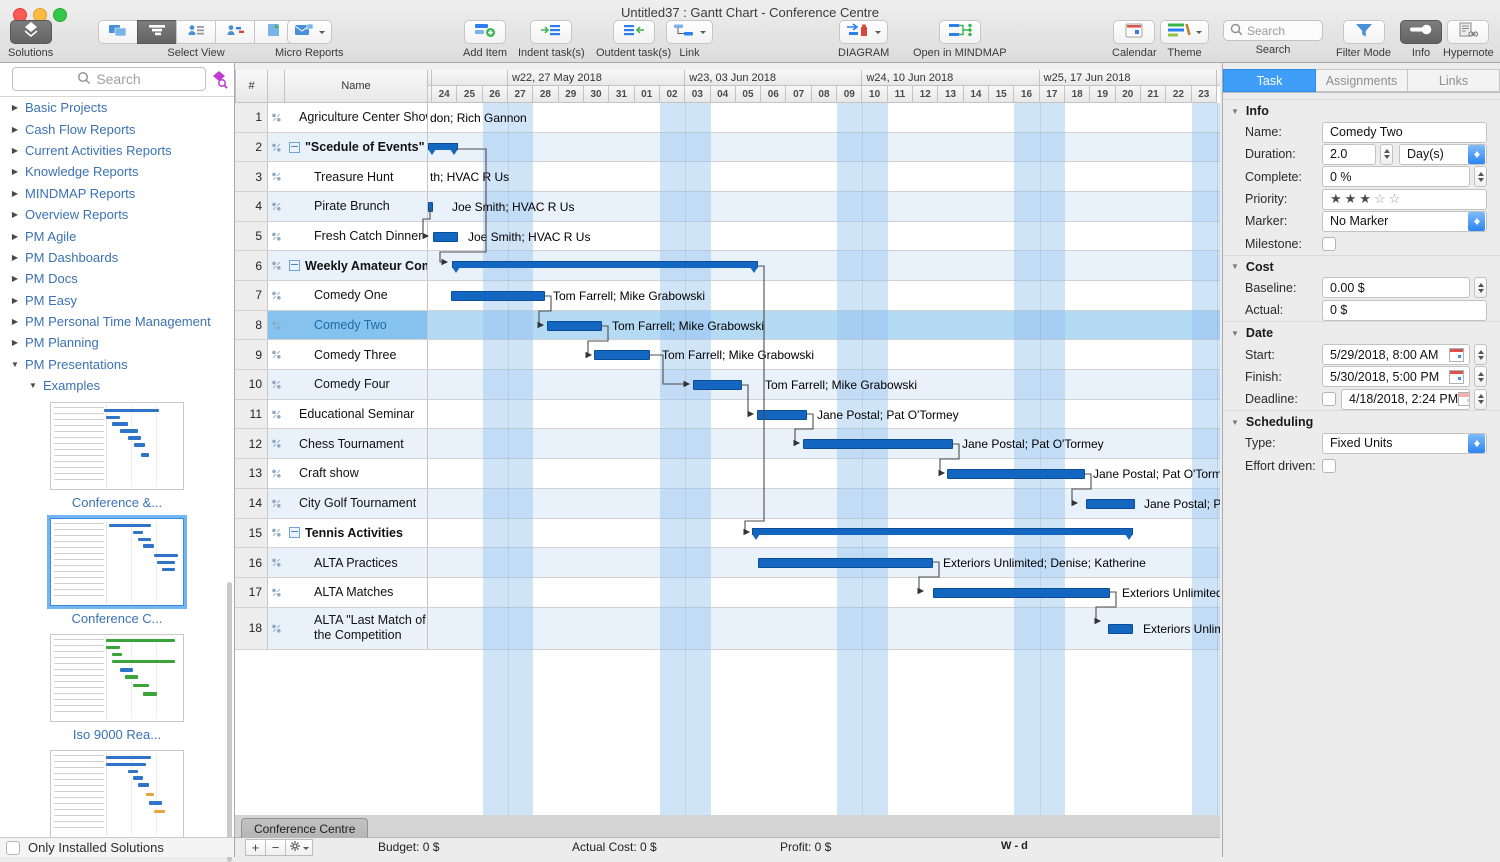 This screenshot has width=1500, height=862. What do you see at coordinates (1396, 355) in the screenshot?
I see `date-field: 5/29/2018, 8:00 AM` at bounding box center [1396, 355].